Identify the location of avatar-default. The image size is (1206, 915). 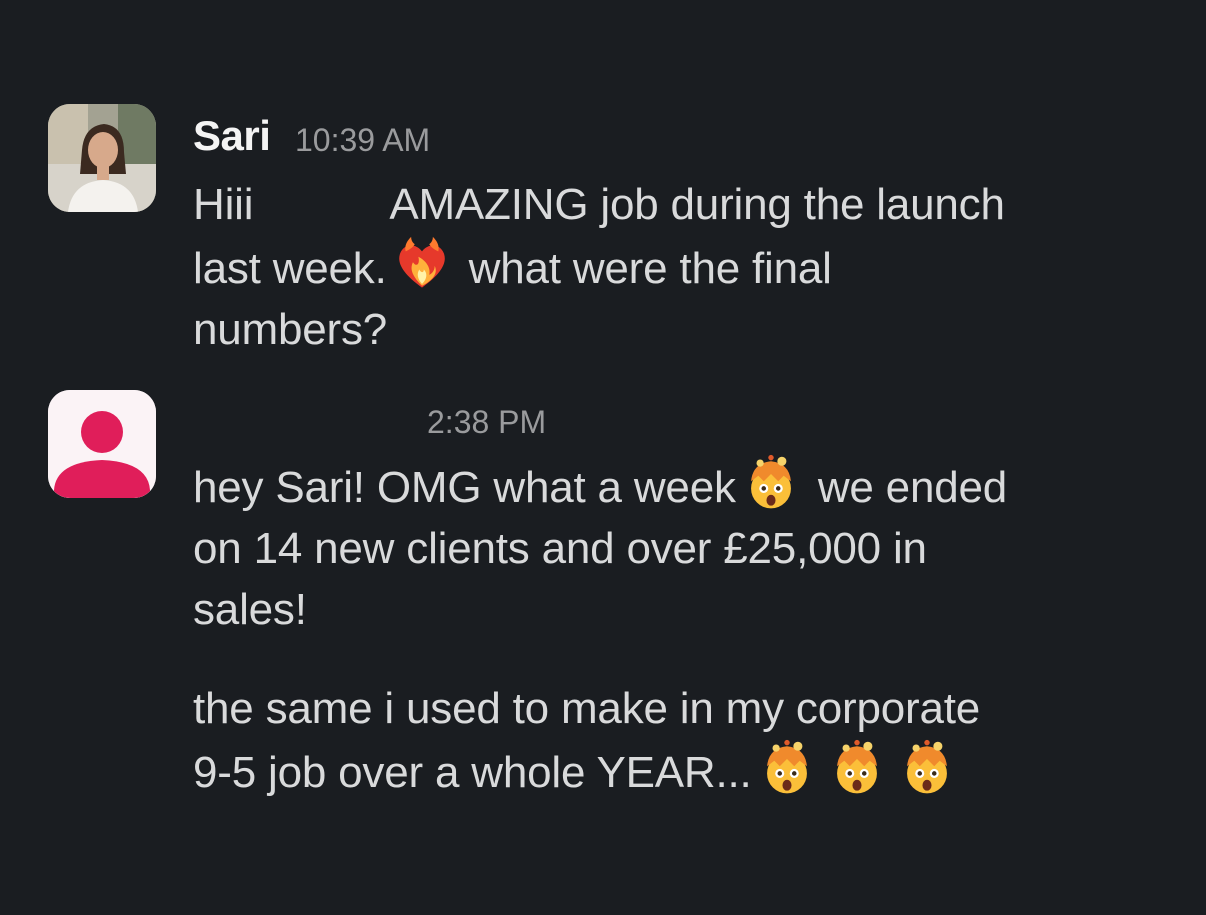
(102, 444).